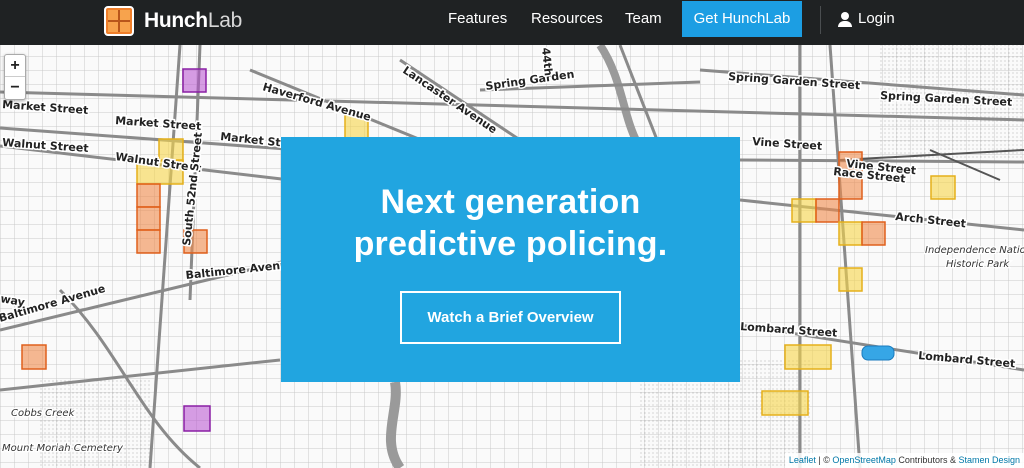 The height and width of the screenshot is (468, 1024). What do you see at coordinates (15, 88) in the screenshot?
I see `zoom-out-icon: −` at bounding box center [15, 88].